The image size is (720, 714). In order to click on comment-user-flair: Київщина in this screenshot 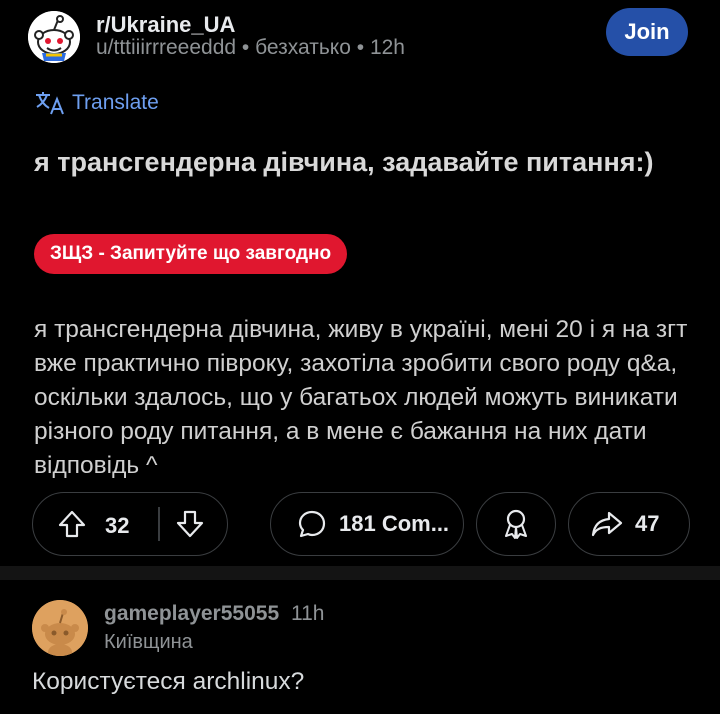, I will do `click(148, 642)`.